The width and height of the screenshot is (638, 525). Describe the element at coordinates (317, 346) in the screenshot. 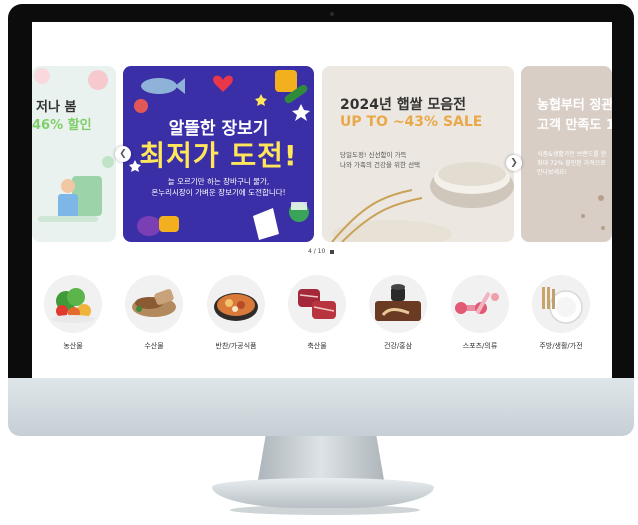

I see `category-label: 축산물` at that location.